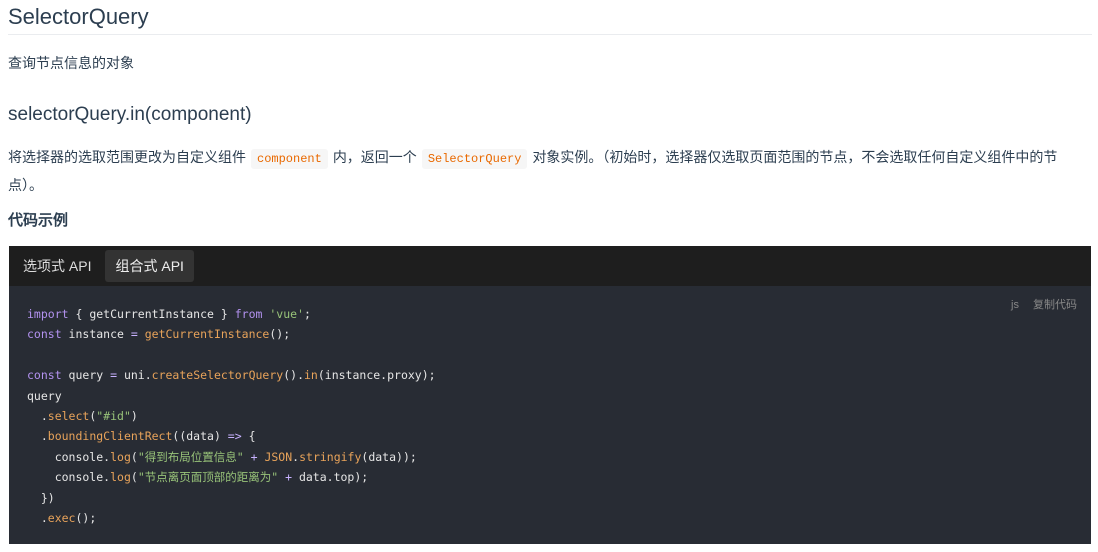 The image size is (1098, 552). I want to click on tab-composition-api: 组合式 API, so click(149, 266).